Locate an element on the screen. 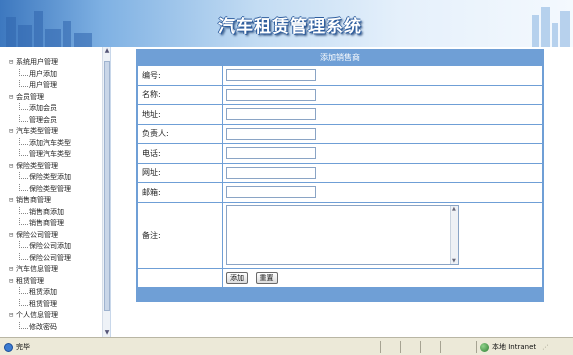 This screenshot has height=355, width=573. security-zone: 本地 Intranet ⋰ is located at coordinates (514, 347).